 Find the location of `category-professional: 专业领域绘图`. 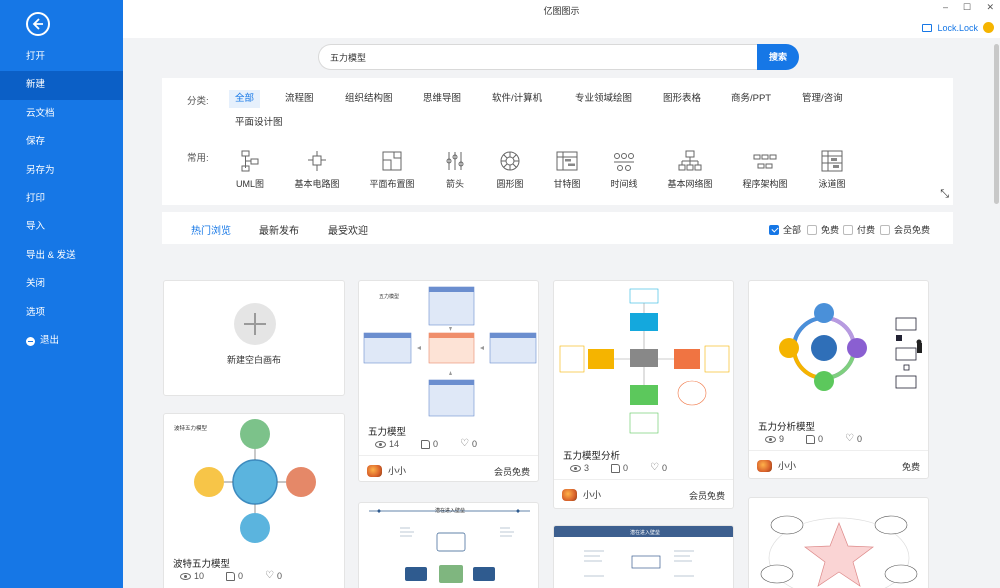

category-professional: 专业领域绘图 is located at coordinates (603, 99).